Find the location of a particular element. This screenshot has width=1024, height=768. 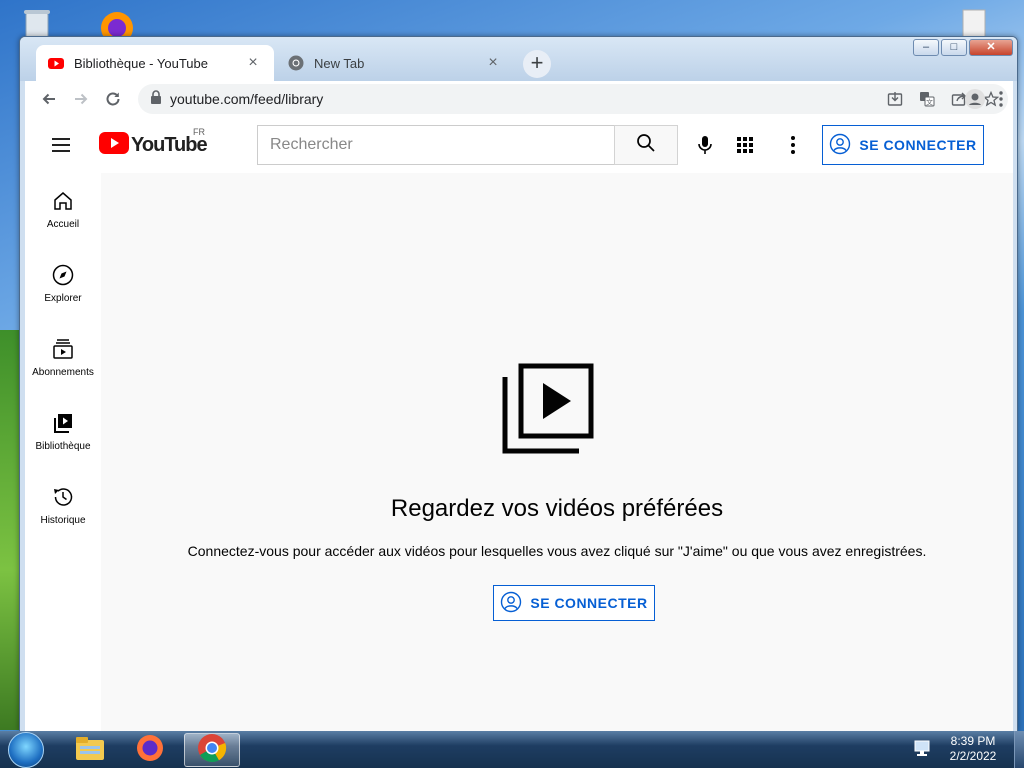

sidebar-item-label: Explorer is located at coordinates (63, 298).